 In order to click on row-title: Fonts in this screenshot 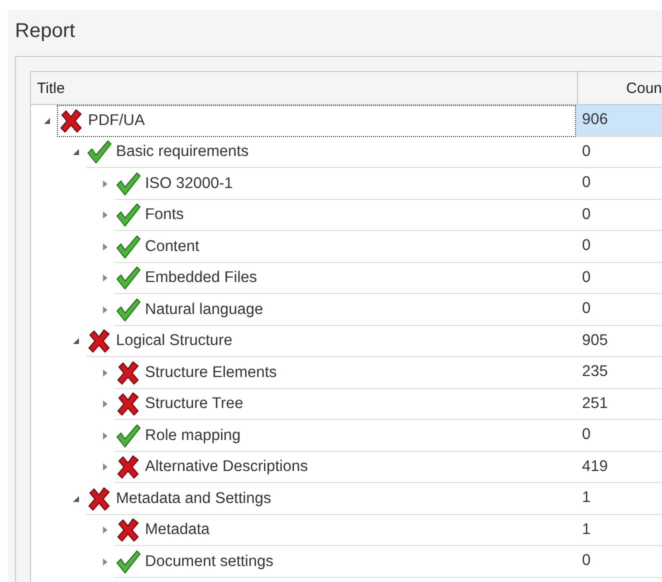, I will do `click(164, 215)`.